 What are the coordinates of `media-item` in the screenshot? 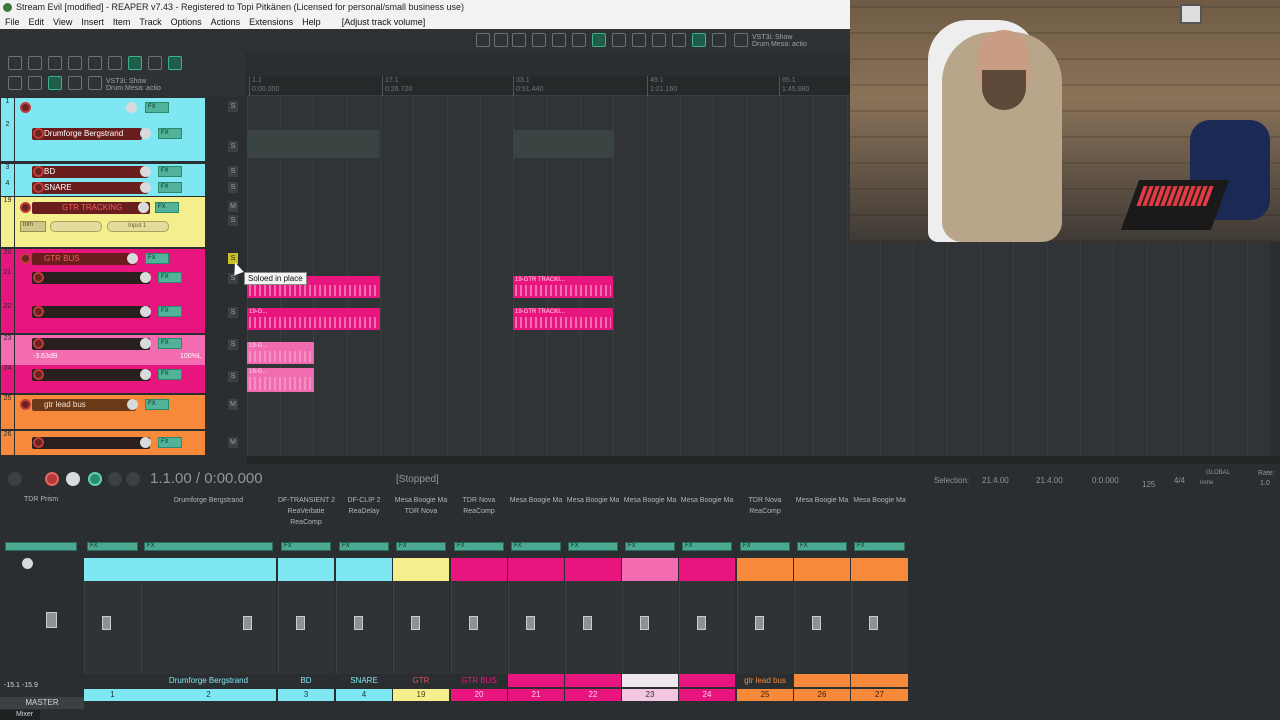 It's located at (563, 144).